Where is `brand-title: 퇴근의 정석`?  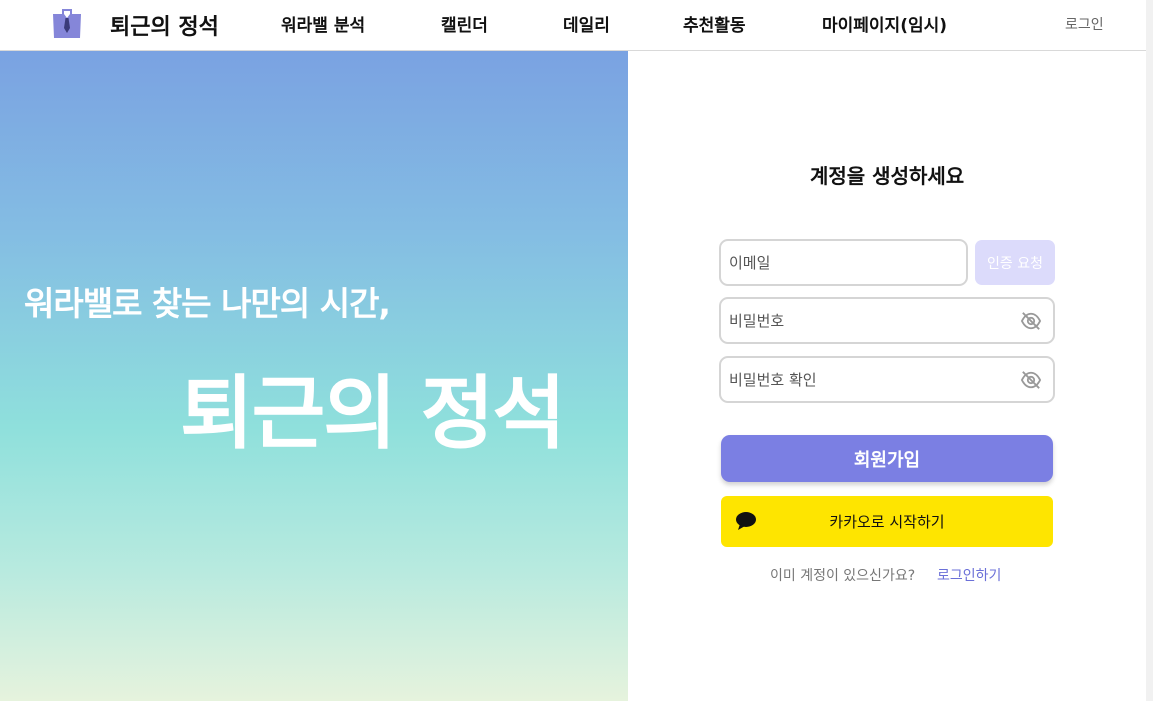 brand-title: 퇴근의 정석 is located at coordinates (164, 25).